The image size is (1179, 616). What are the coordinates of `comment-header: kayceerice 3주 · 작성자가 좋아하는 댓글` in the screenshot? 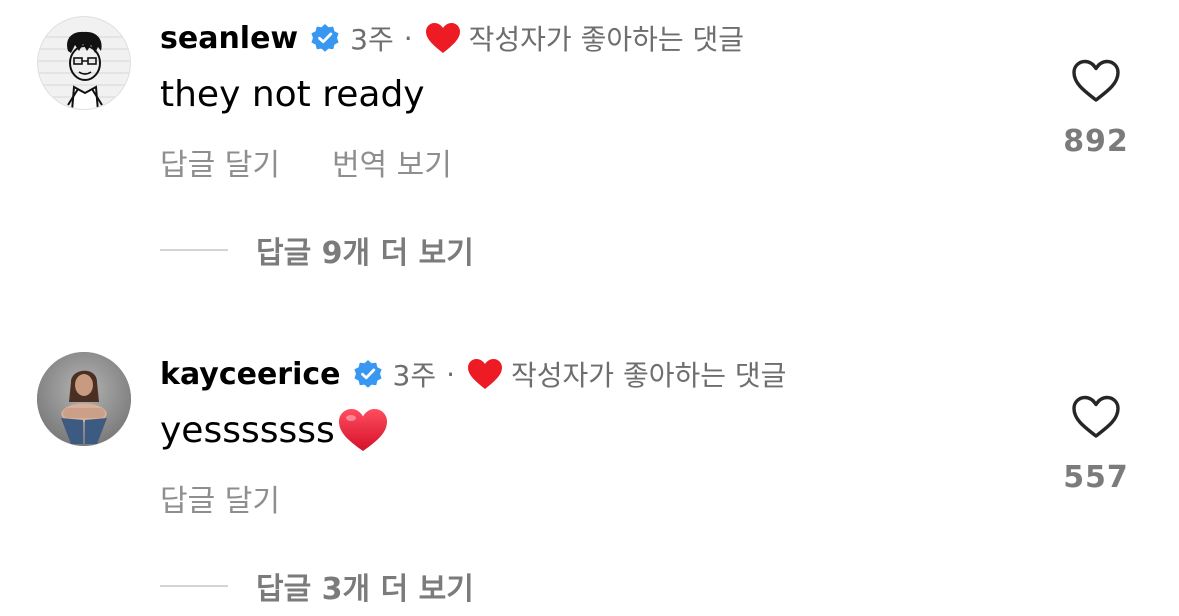 It's located at (473, 374).